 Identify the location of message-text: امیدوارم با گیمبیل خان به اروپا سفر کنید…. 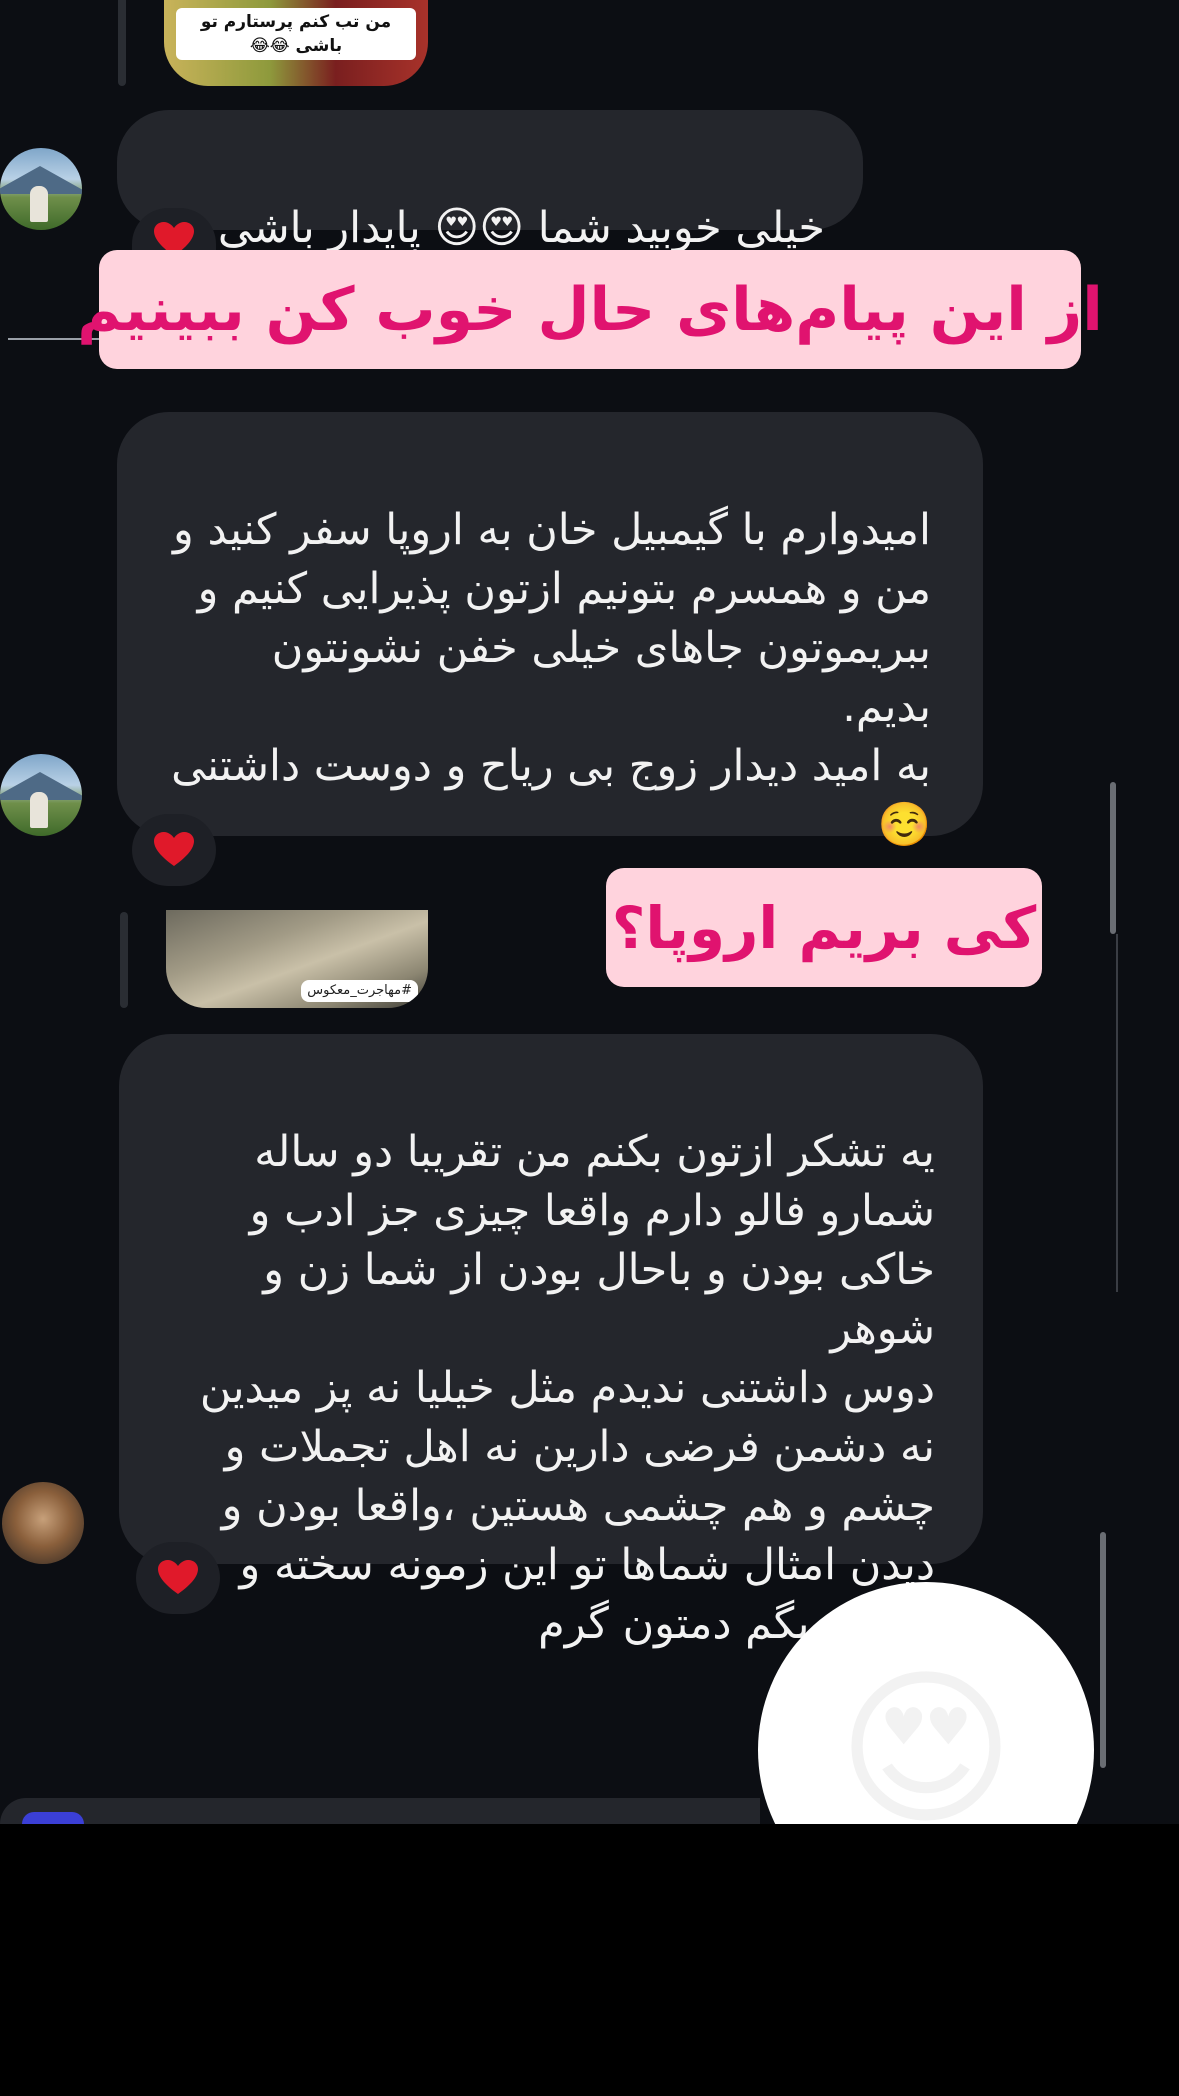
(551, 677).